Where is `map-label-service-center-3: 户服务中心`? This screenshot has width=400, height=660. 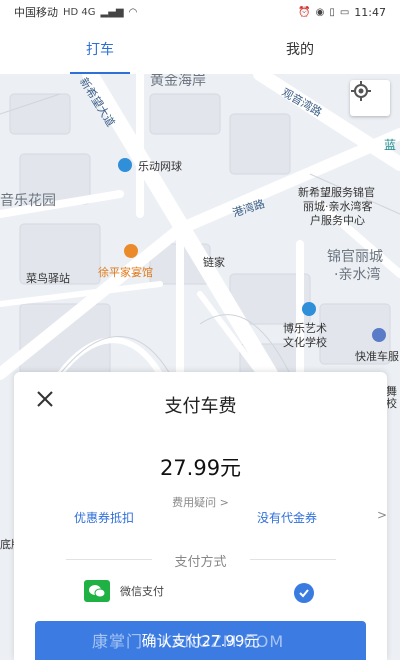 map-label-service-center-3: 户服务中心 is located at coordinates (337, 220).